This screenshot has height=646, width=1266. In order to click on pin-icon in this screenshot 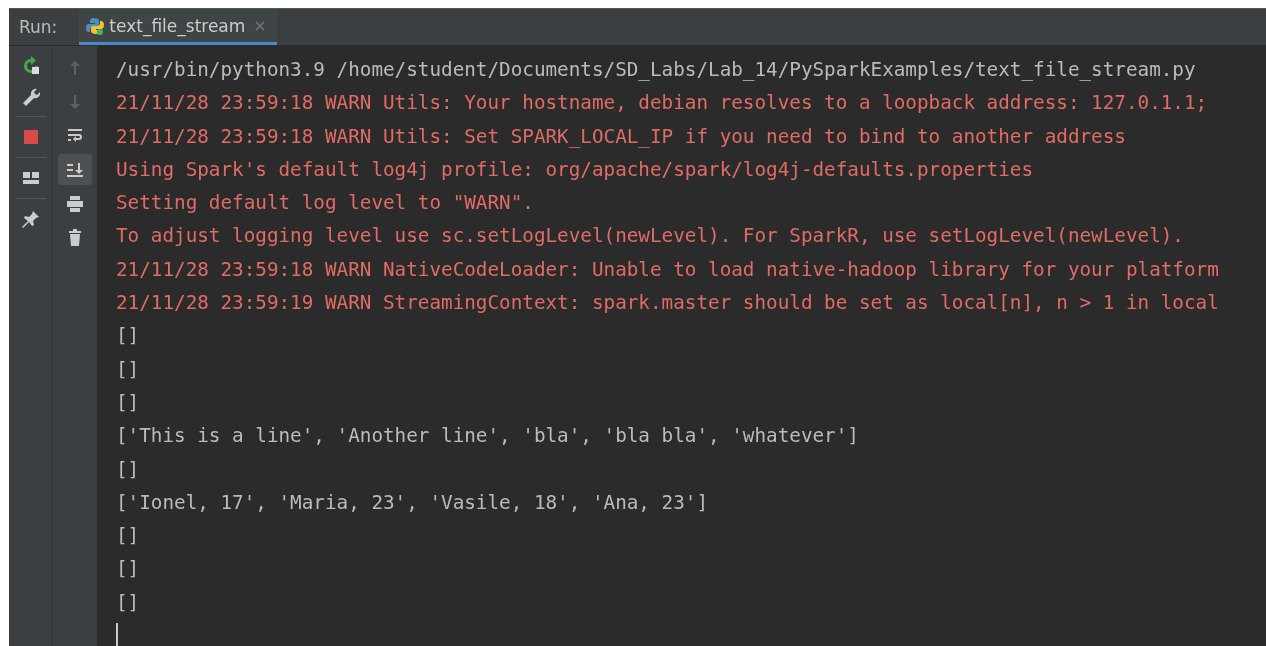, I will do `click(30, 219)`.